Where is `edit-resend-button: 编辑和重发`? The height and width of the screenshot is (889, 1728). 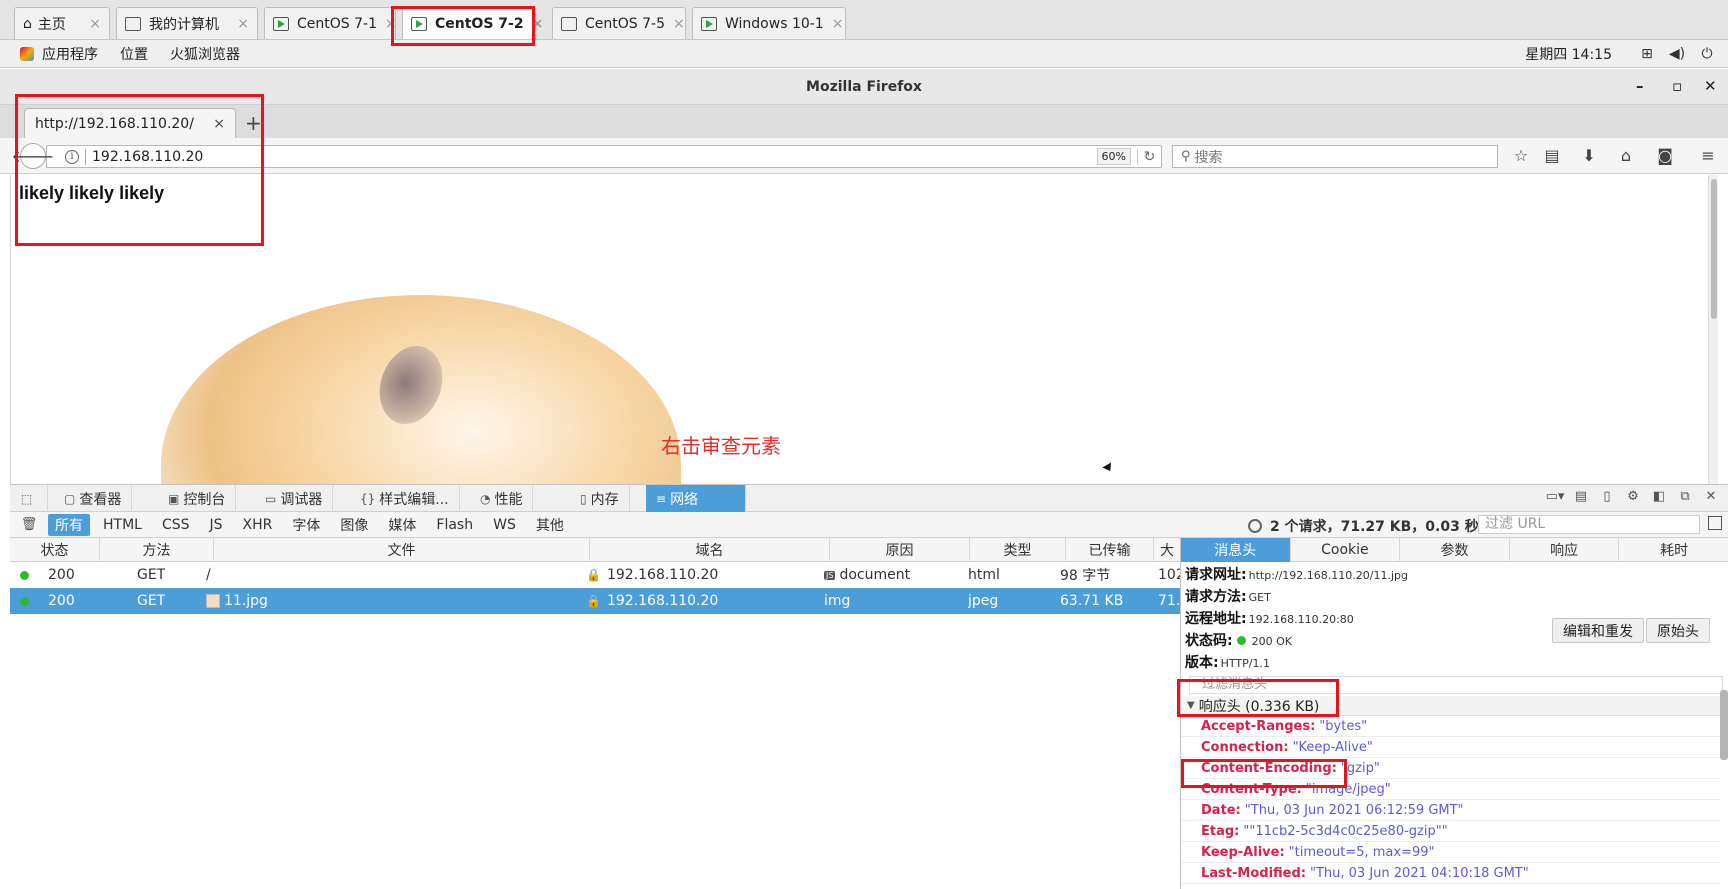 edit-resend-button: 编辑和重发 is located at coordinates (1598, 630).